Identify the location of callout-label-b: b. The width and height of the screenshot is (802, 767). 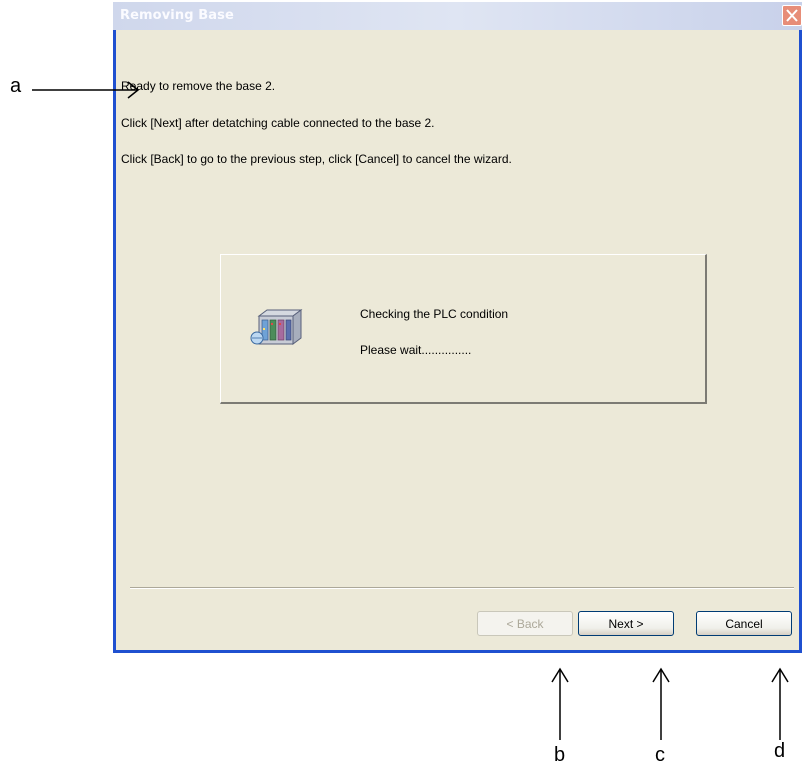
(560, 755).